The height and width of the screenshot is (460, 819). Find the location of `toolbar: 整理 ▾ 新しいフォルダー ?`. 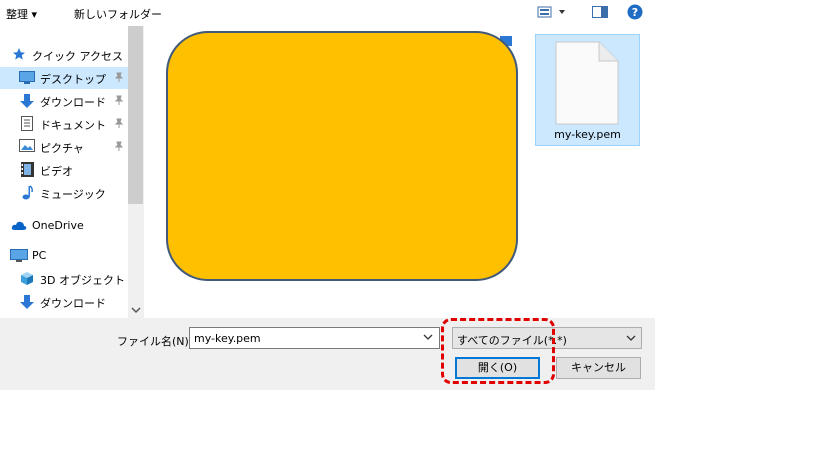

toolbar: 整理 ▾ 新しいフォルダー ? is located at coordinates (327, 13).